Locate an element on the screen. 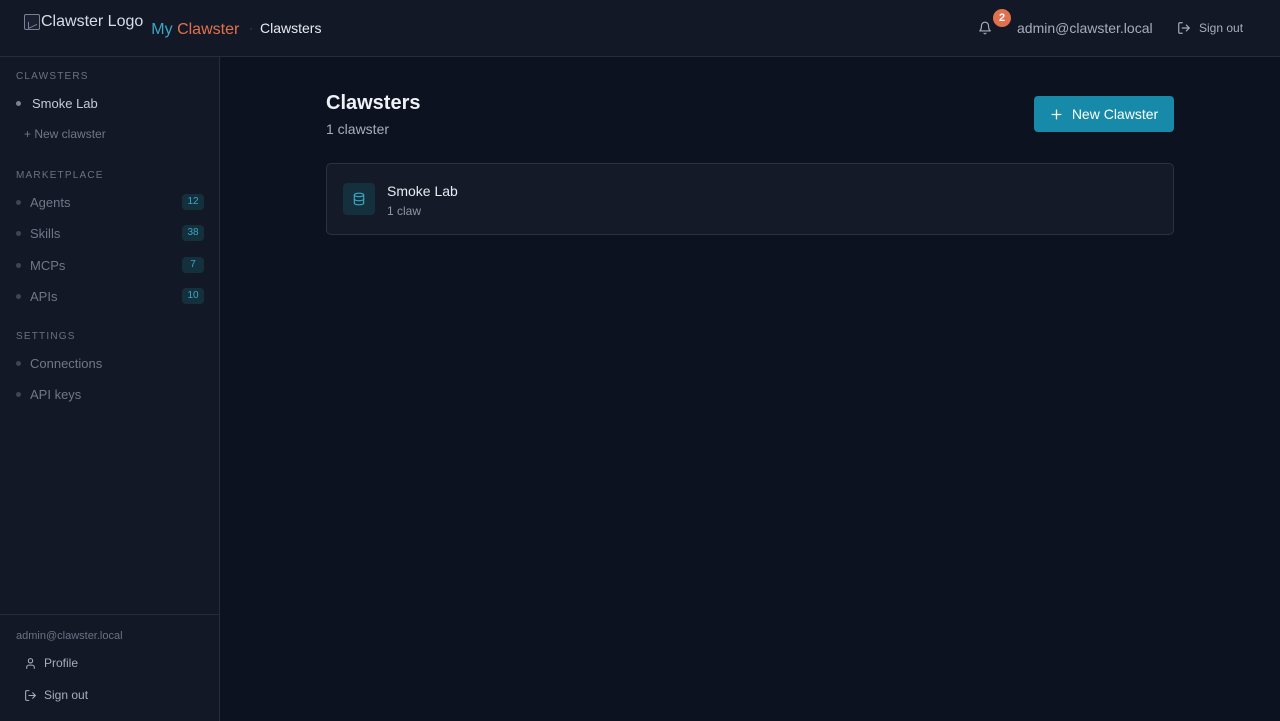 The width and height of the screenshot is (1280, 721). sidebar-item-skills: Skills 38 is located at coordinates (110, 233).